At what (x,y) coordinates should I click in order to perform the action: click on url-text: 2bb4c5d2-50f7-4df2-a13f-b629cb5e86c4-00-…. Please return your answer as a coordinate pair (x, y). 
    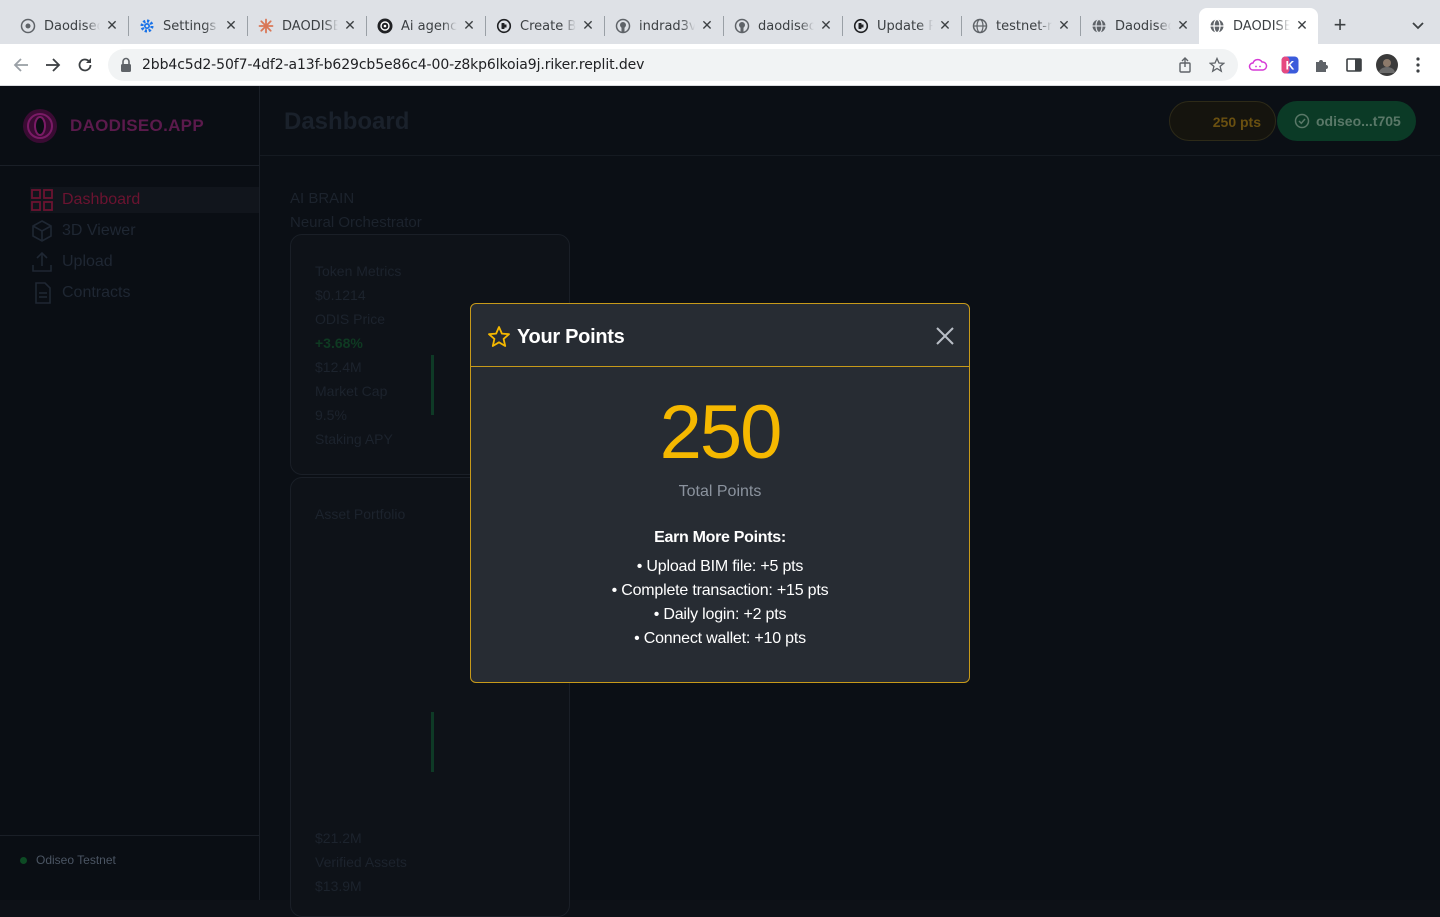
    Looking at the image, I should click on (393, 65).